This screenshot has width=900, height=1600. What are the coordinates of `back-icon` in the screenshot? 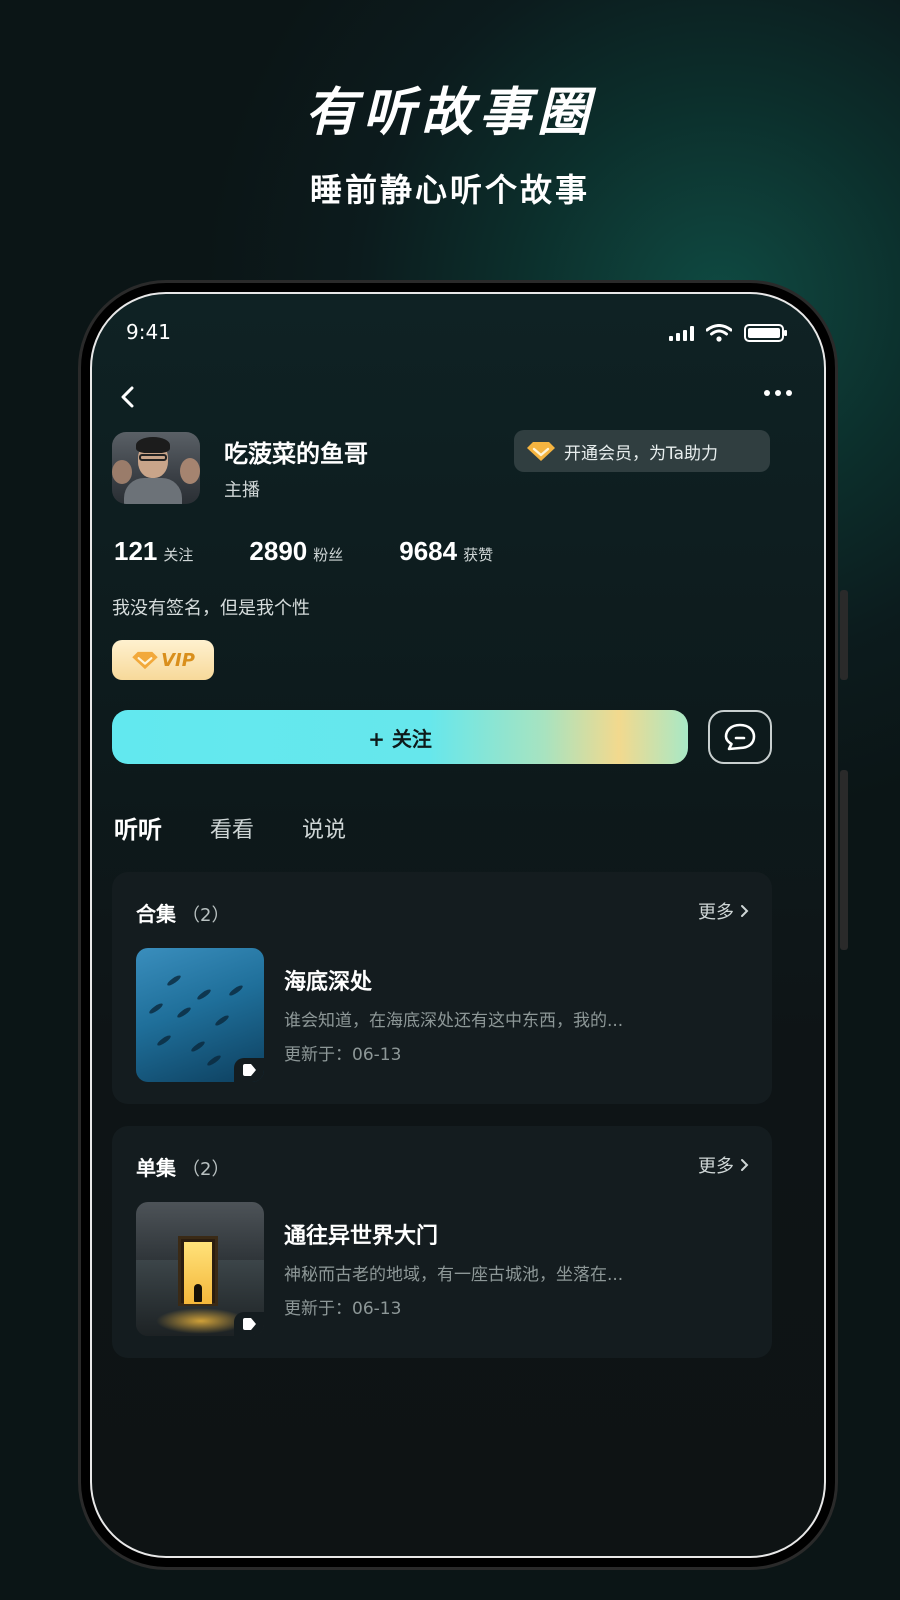 It's located at (129, 397).